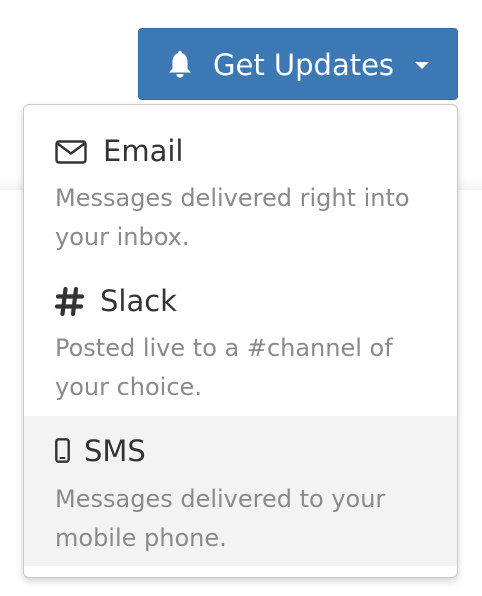 The height and width of the screenshot is (596, 482). Describe the element at coordinates (138, 301) in the screenshot. I see `option-slack-title: Slack` at that location.